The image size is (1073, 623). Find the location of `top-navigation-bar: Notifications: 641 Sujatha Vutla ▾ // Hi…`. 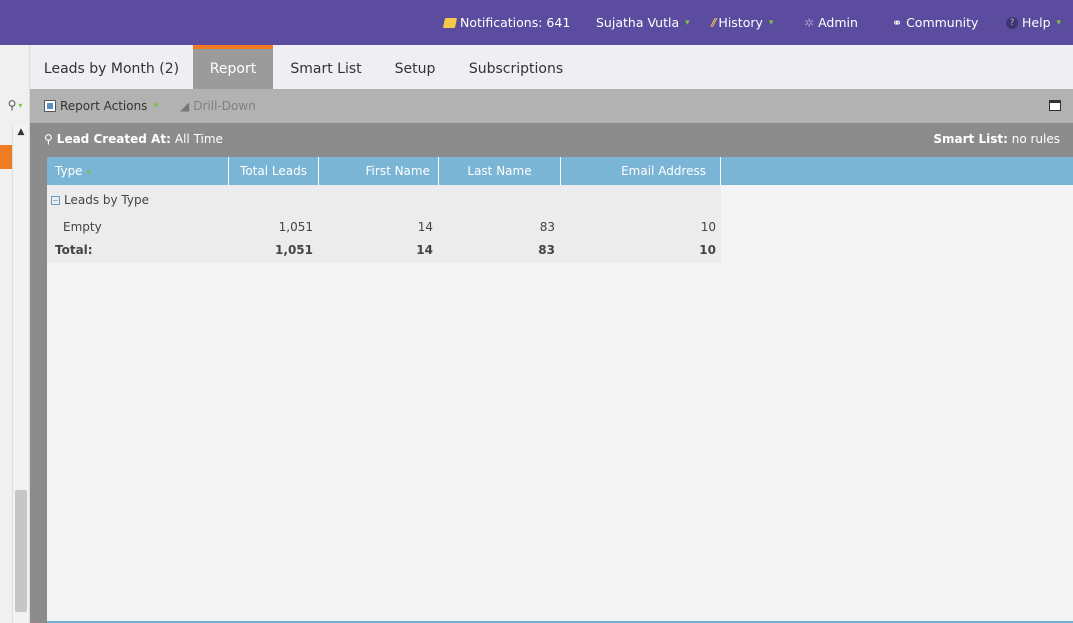

top-navigation-bar: Notifications: 641 Sujatha Vutla ▾ // Hi… is located at coordinates (536, 22).